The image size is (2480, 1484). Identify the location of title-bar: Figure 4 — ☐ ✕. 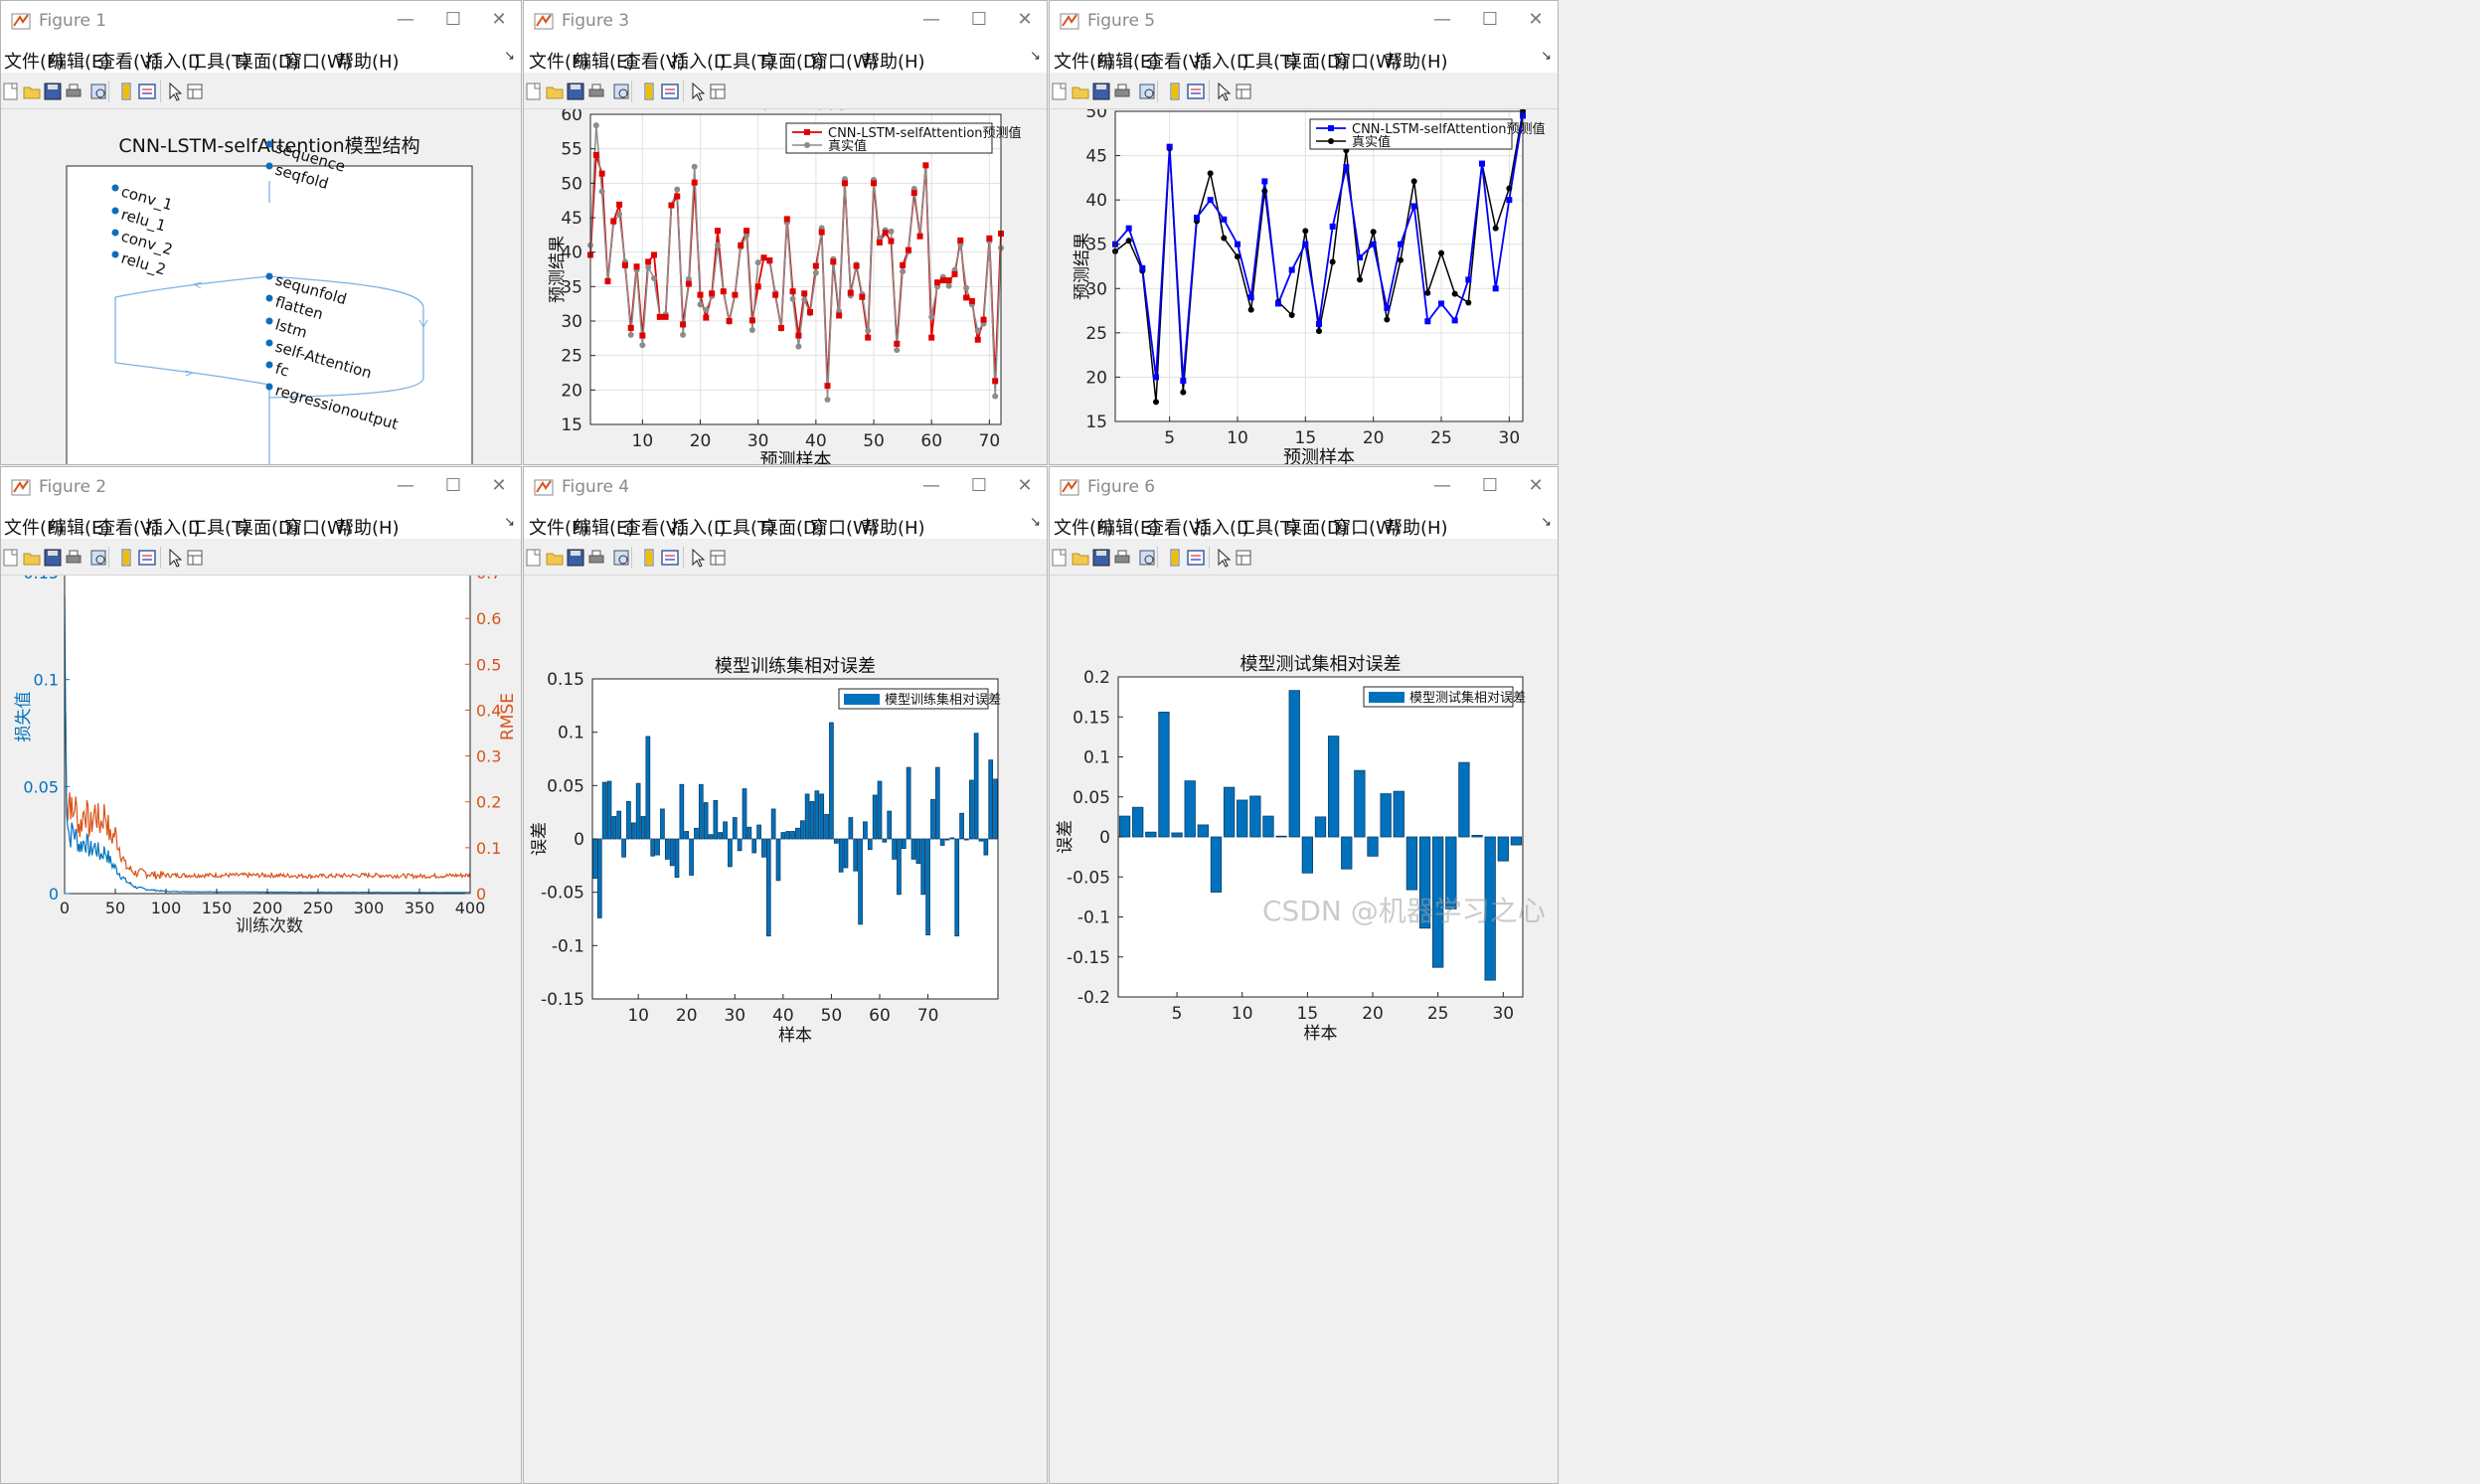
(786, 487).